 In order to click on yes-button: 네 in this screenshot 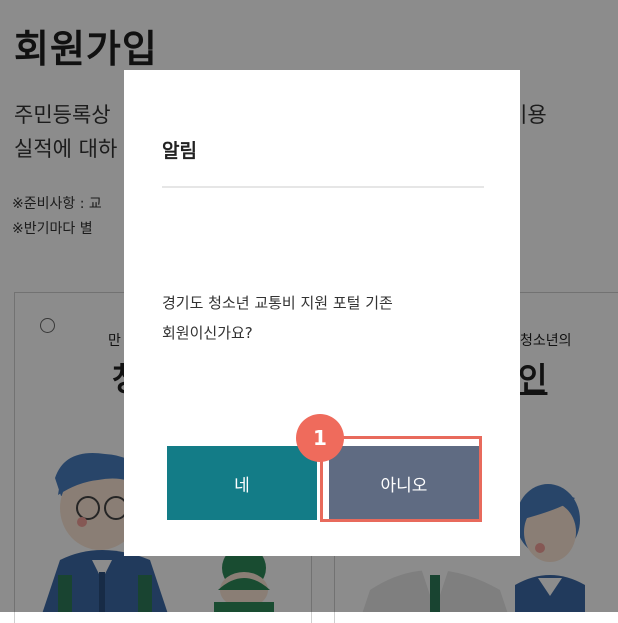, I will do `click(242, 483)`.